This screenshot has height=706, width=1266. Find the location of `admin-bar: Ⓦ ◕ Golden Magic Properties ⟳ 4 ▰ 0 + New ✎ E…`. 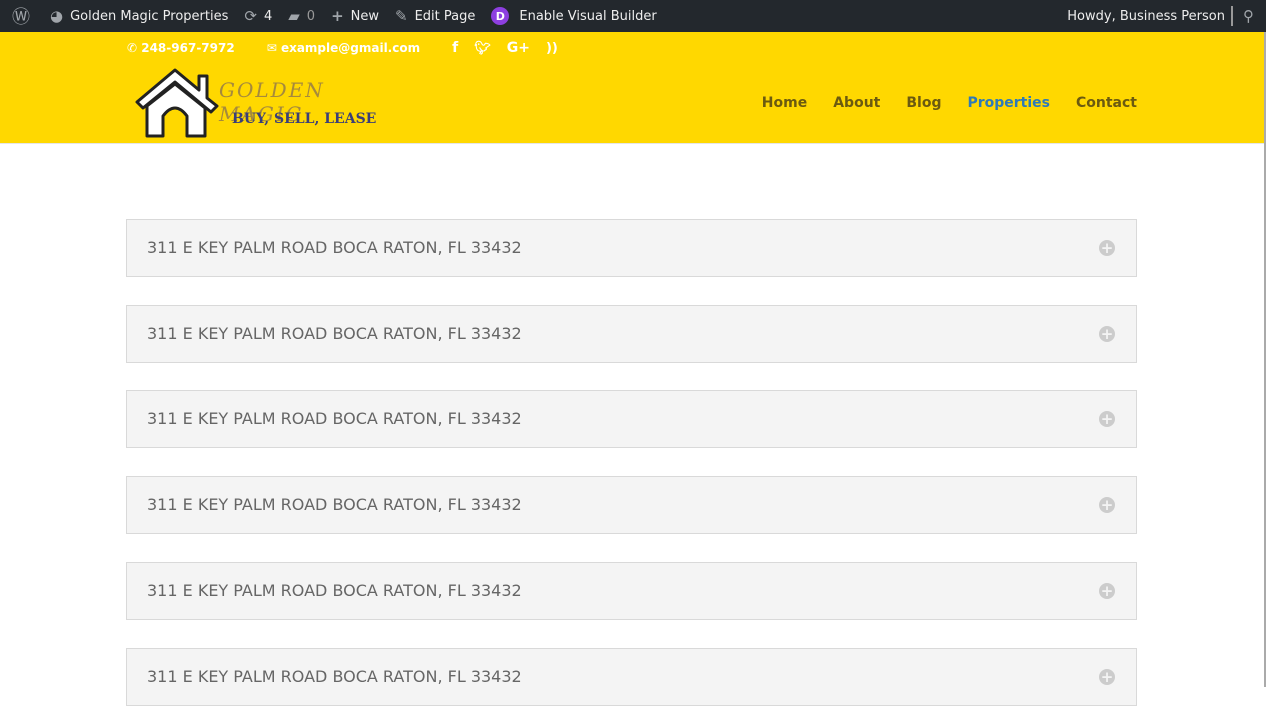

admin-bar: Ⓦ ◕ Golden Magic Properties ⟳ 4 ▰ 0 + New ✎ E… is located at coordinates (633, 16).